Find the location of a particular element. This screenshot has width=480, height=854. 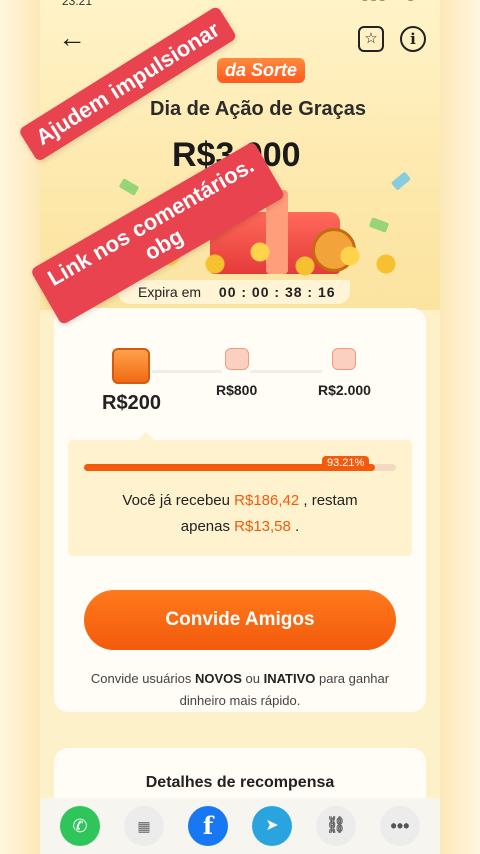

status-bar: 23:21 ▮▮▮ ◔ ▮ is located at coordinates (240, 5).